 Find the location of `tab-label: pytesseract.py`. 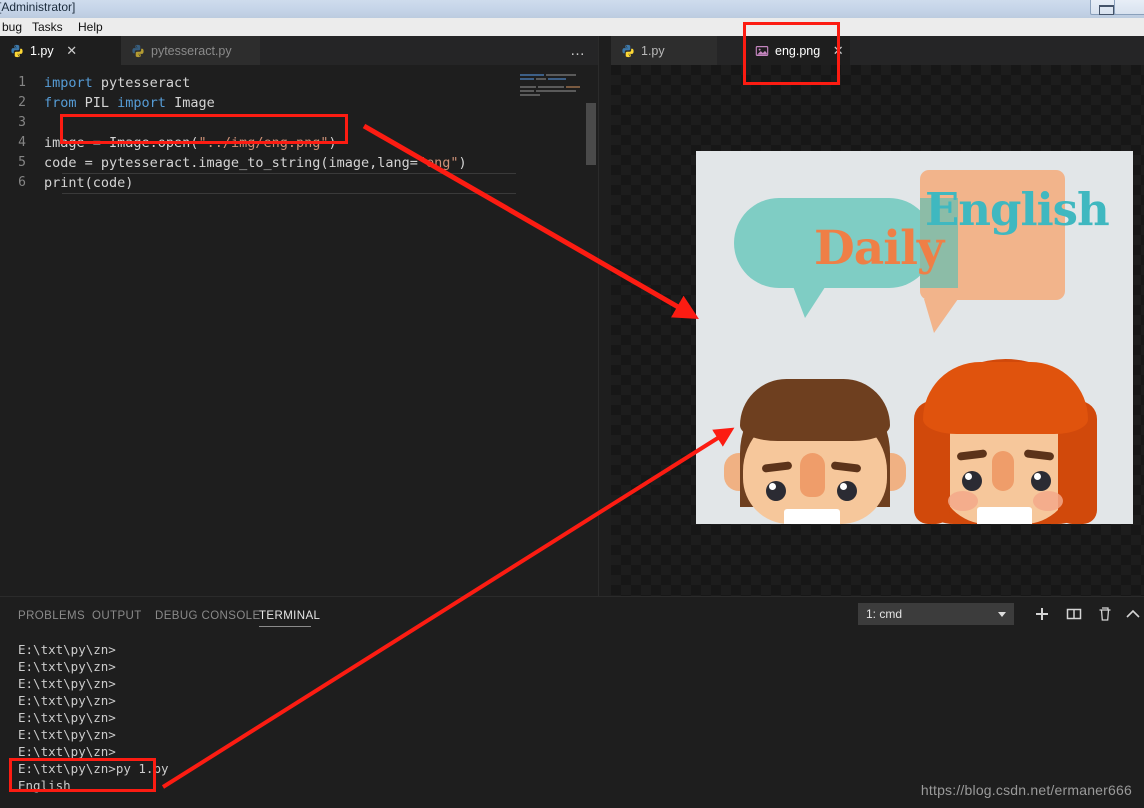

tab-label: pytesseract.py is located at coordinates (191, 50).